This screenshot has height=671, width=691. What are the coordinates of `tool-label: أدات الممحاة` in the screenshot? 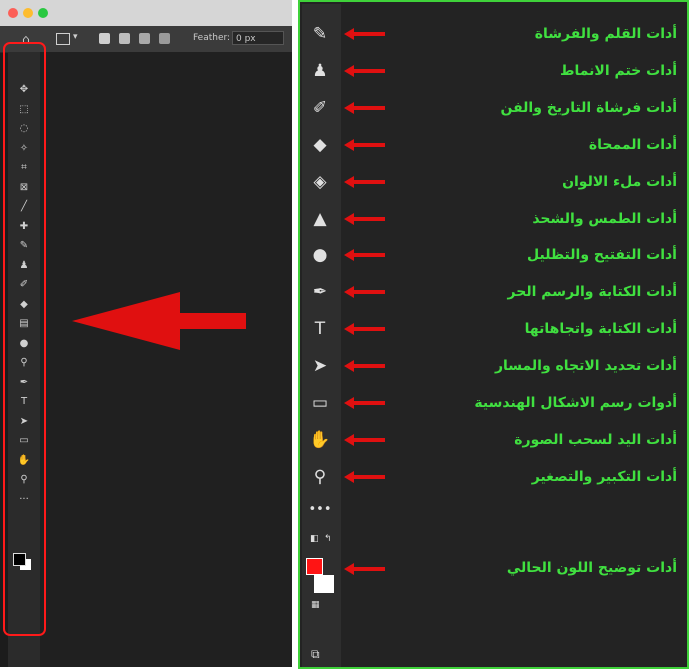 It's located at (632, 144).